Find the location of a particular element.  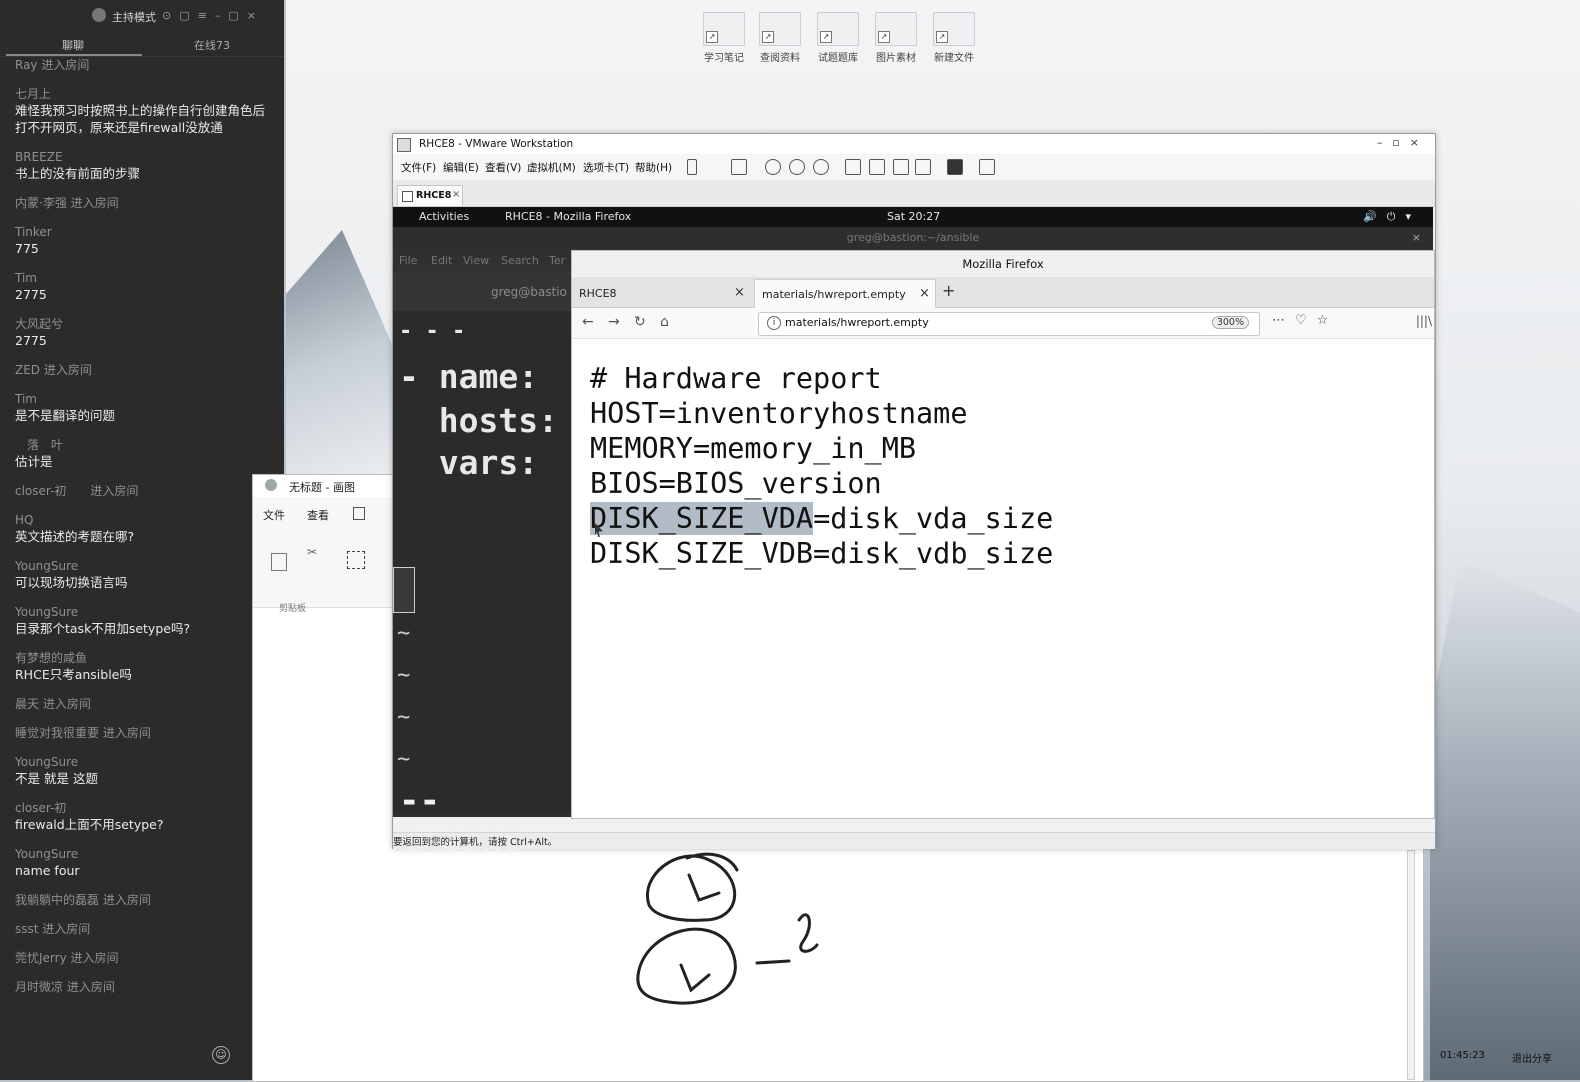

content-line-rest: =disk_vda_size is located at coordinates (933, 518).